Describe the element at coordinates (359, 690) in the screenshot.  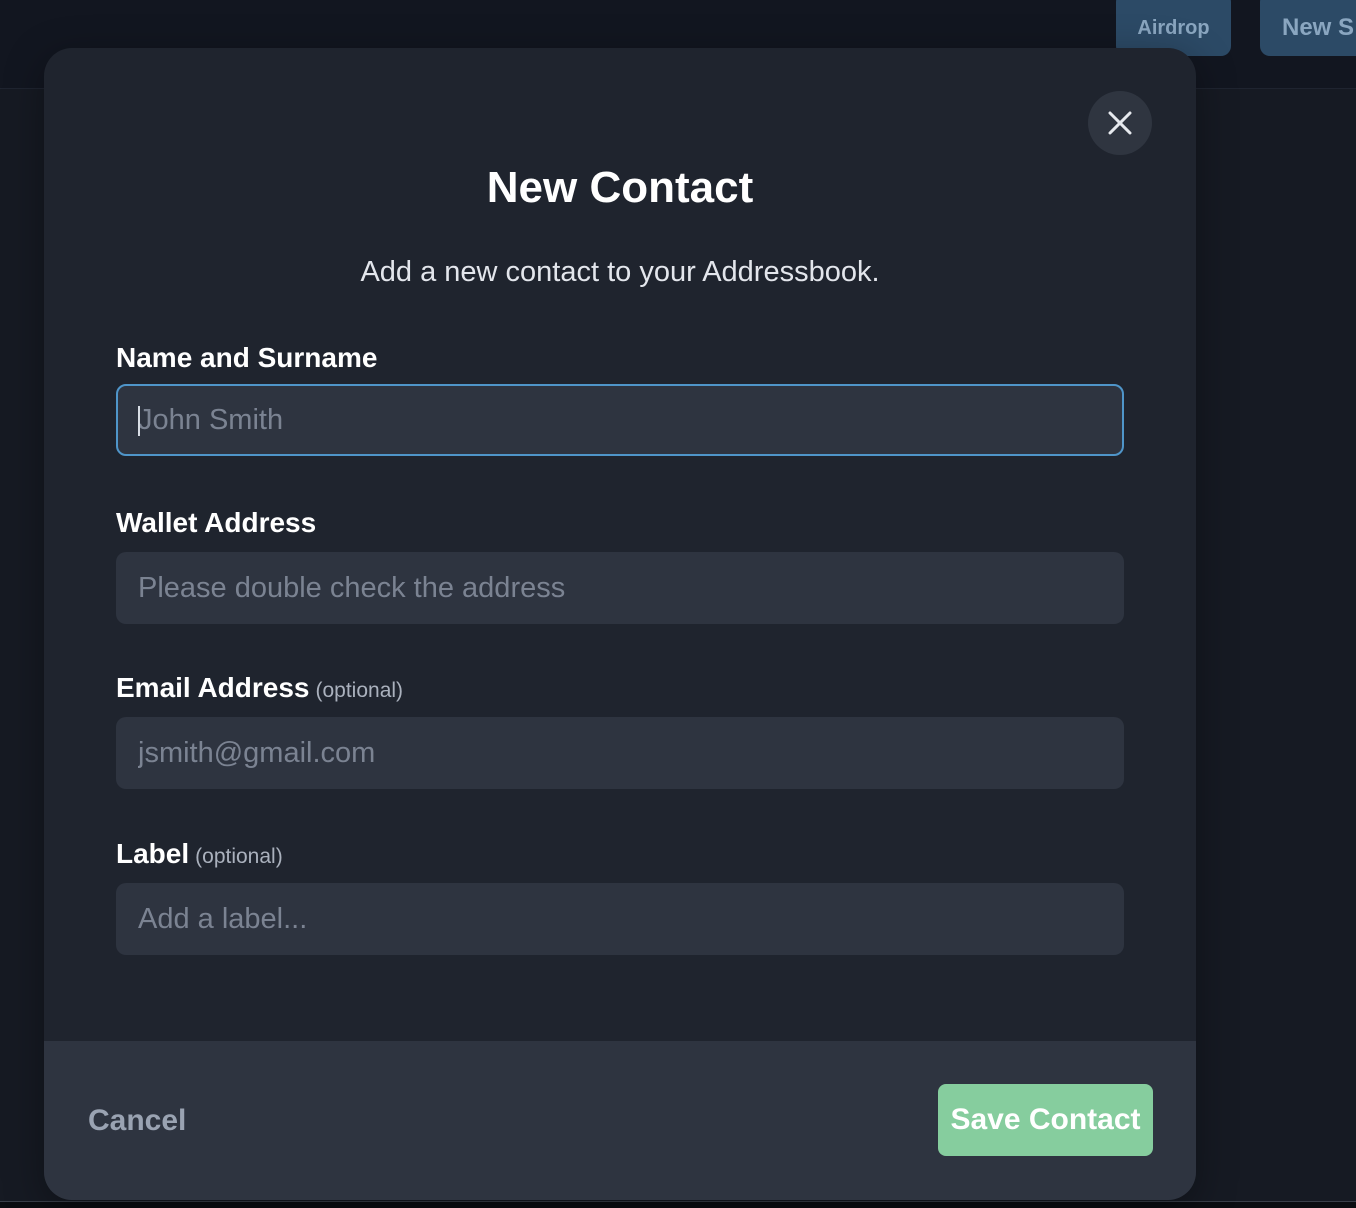
I see `email-optional-hint: (optional)` at that location.